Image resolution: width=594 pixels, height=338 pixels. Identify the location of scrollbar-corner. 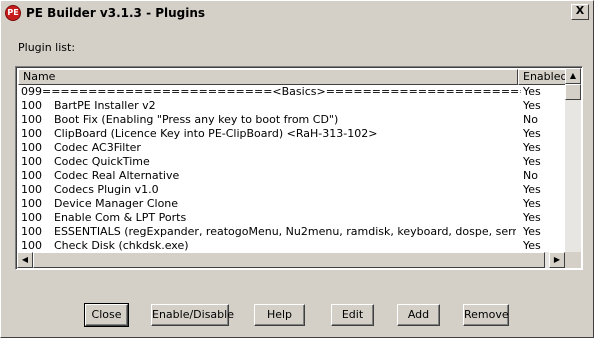
(573, 260).